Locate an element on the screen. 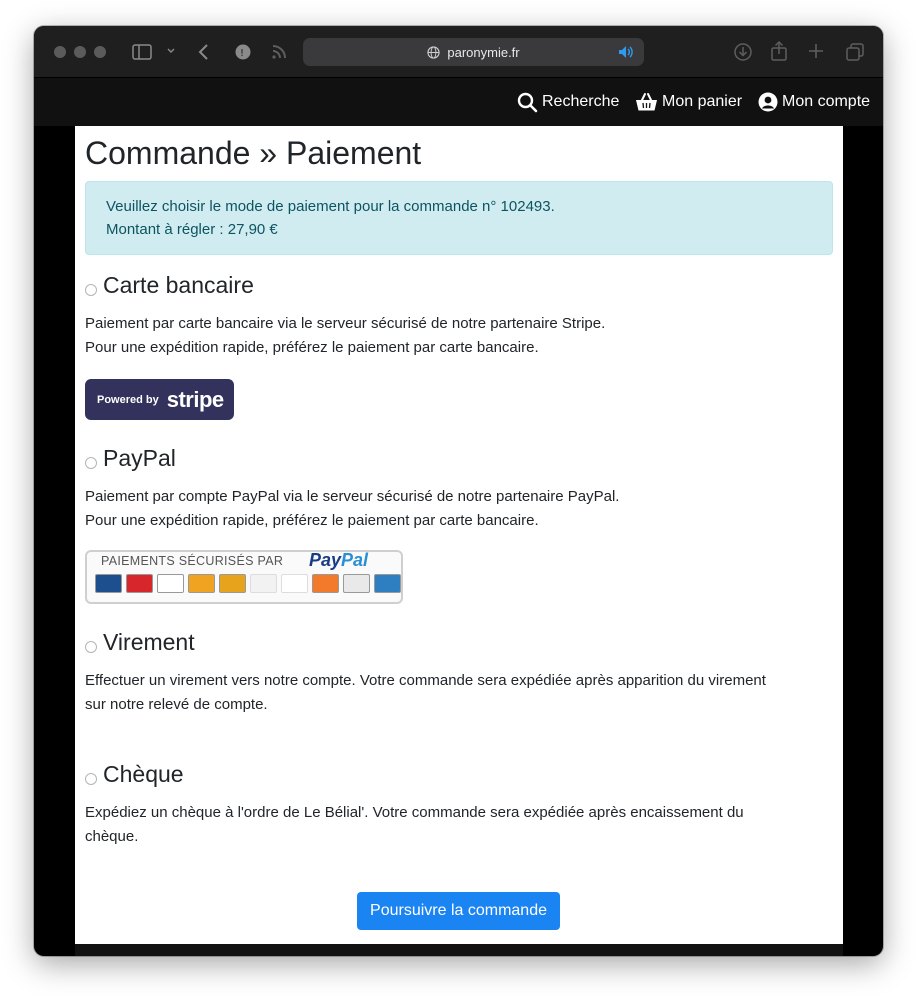 This screenshot has height=998, width=917. discover-card-icon is located at coordinates (325, 583).